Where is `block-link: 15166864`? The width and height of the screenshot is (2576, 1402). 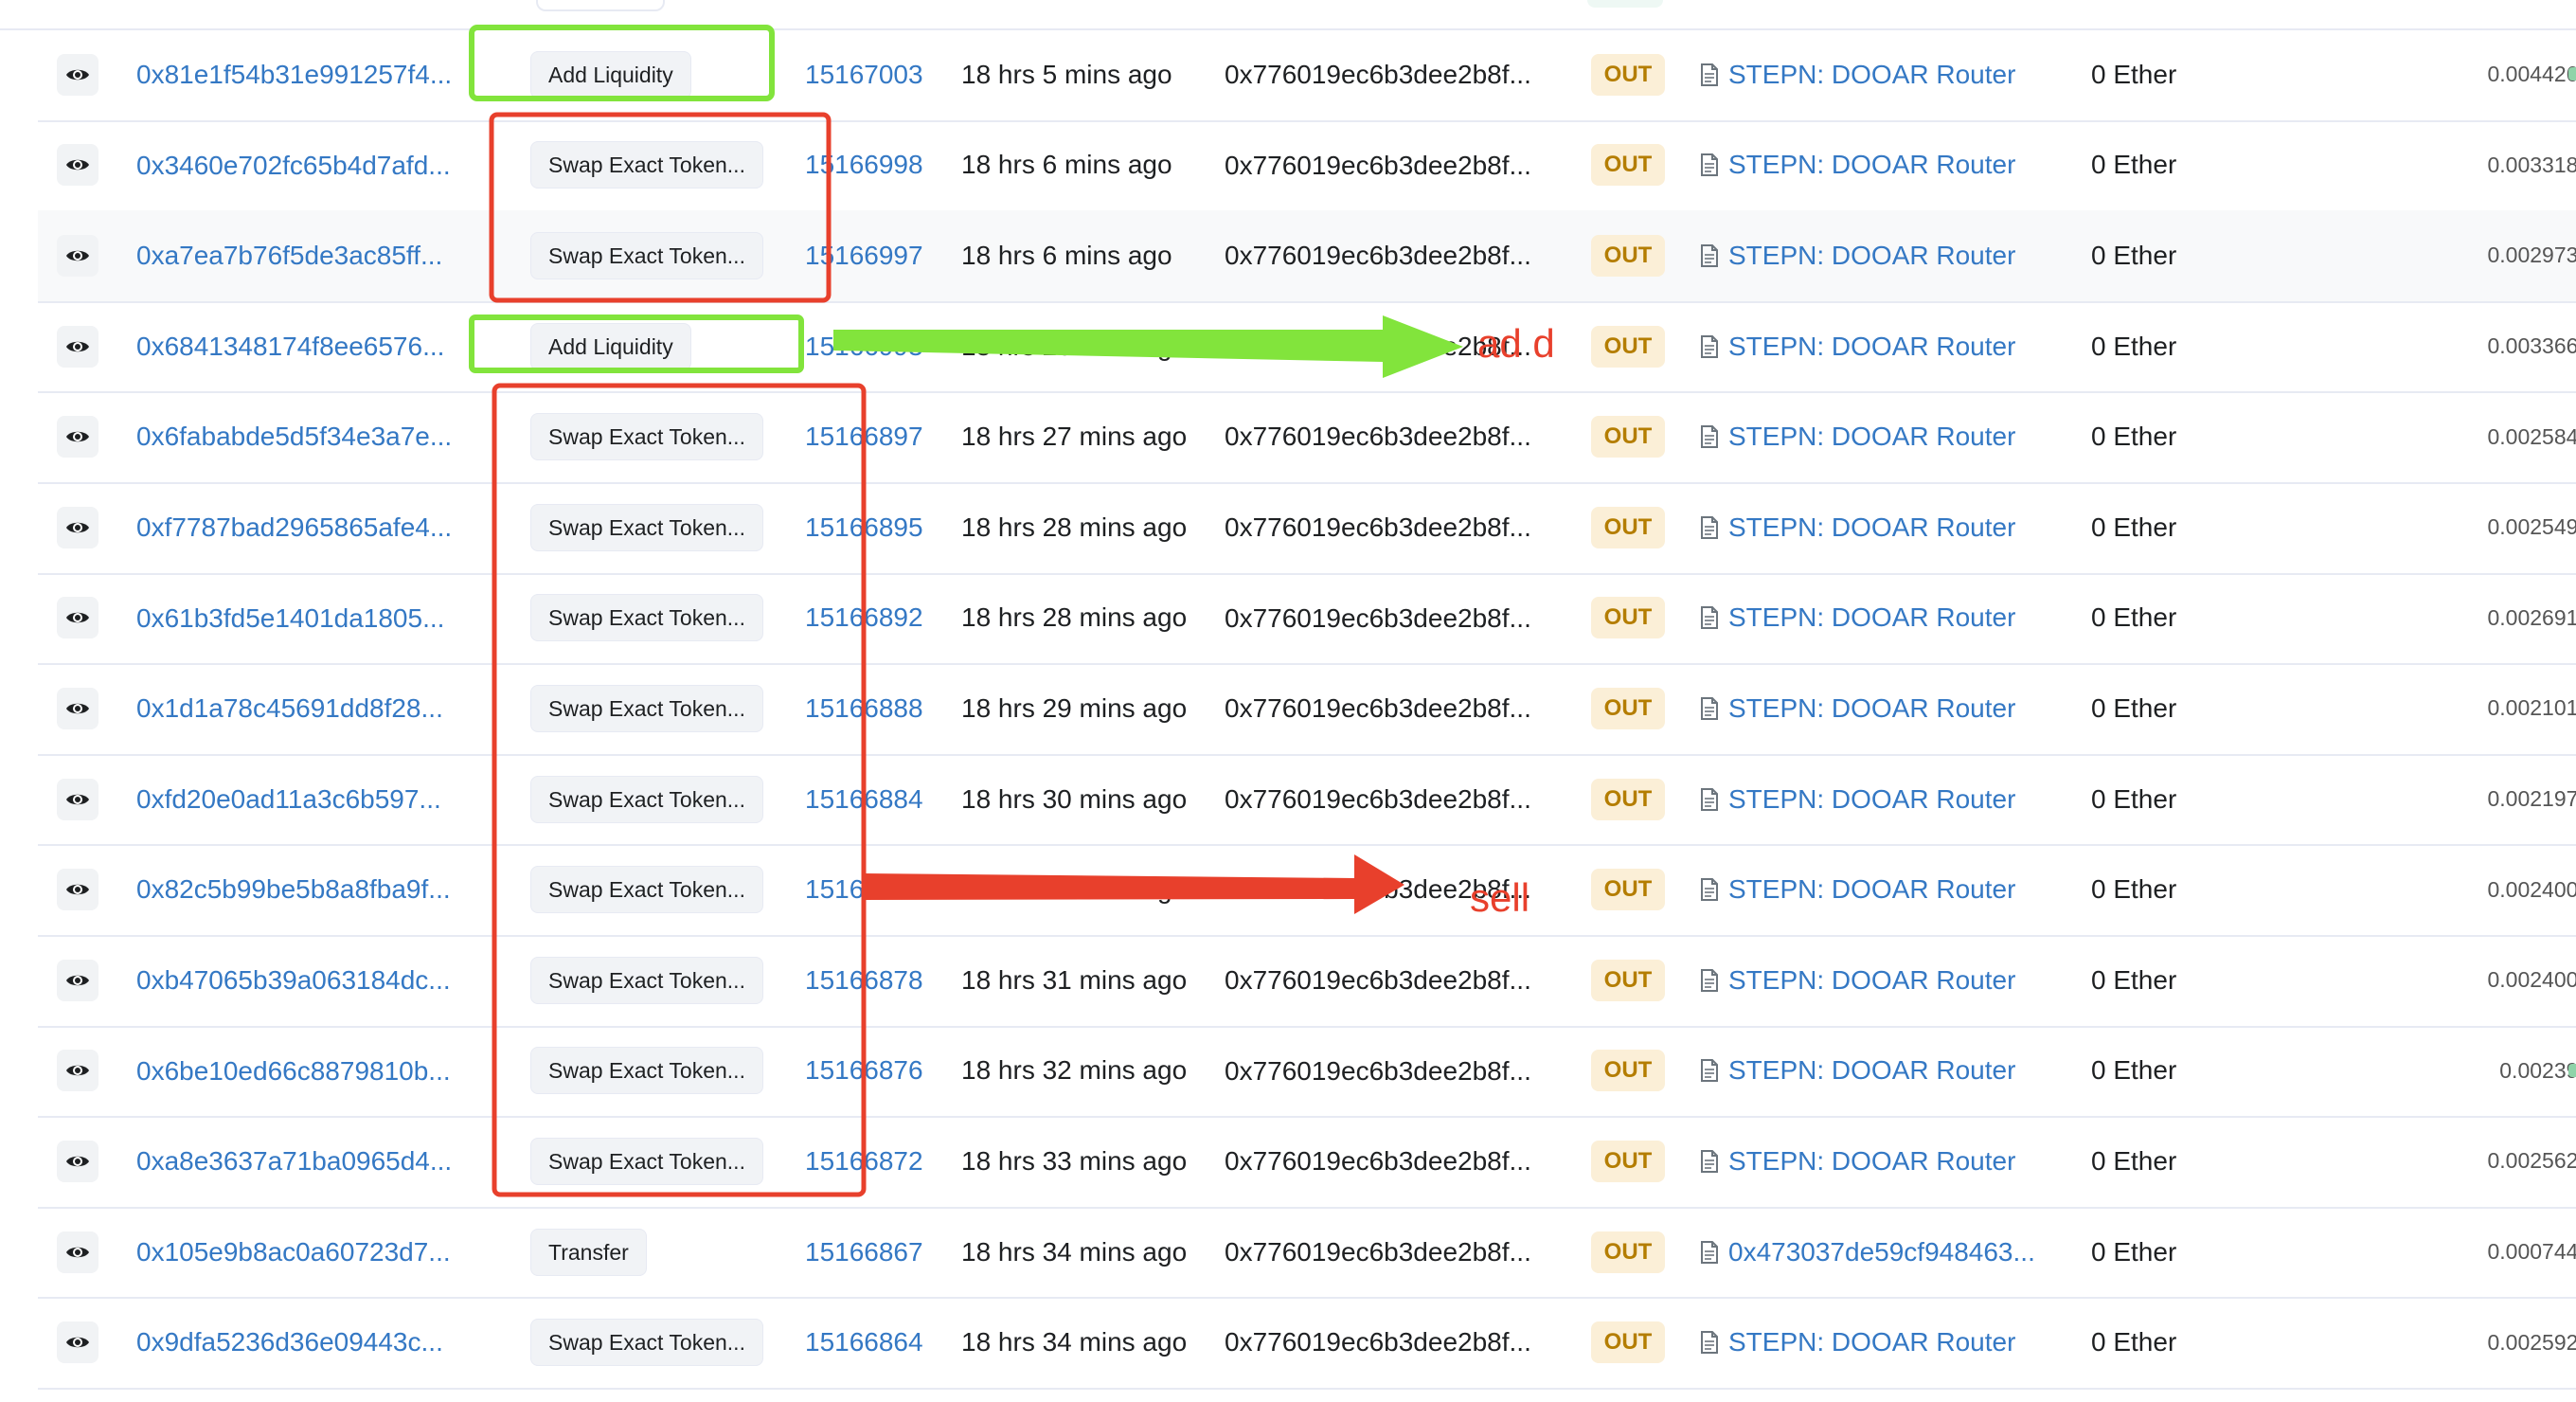
block-link: 15166864 is located at coordinates (885, 1342).